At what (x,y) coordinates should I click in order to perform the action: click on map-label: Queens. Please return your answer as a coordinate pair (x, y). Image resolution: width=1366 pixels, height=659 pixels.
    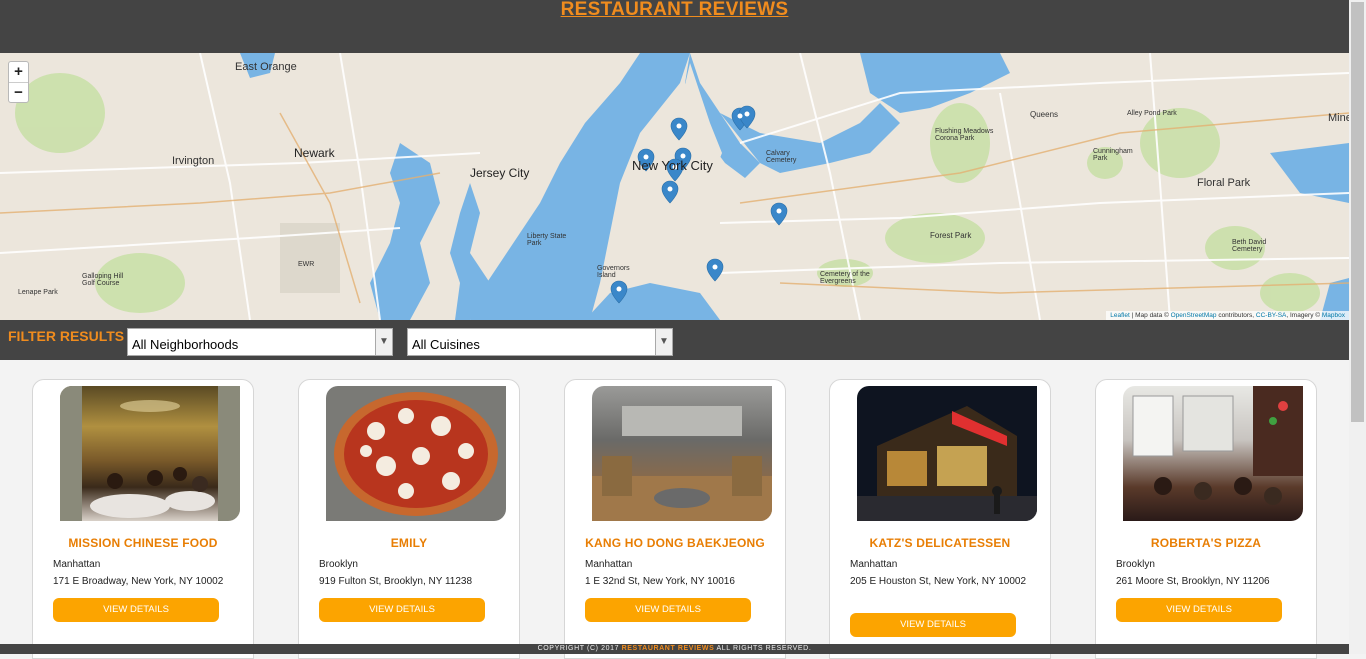
    Looking at the image, I should click on (1044, 114).